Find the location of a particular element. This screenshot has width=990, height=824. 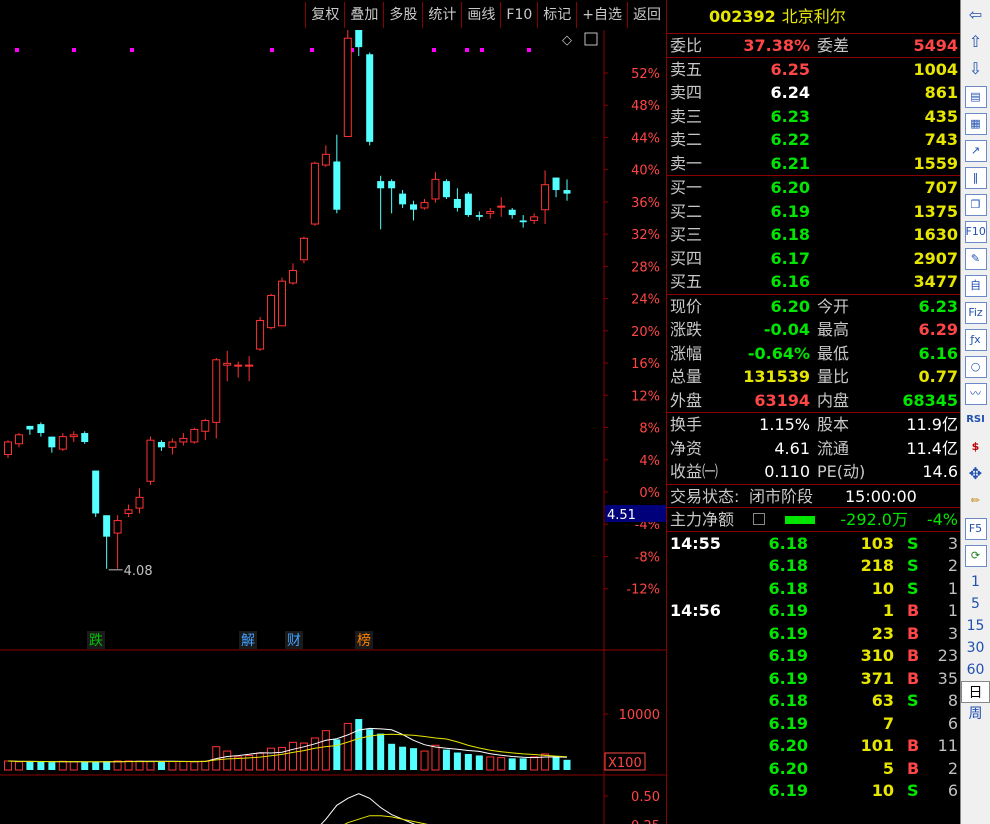

period-0: 1 is located at coordinates (975, 582).